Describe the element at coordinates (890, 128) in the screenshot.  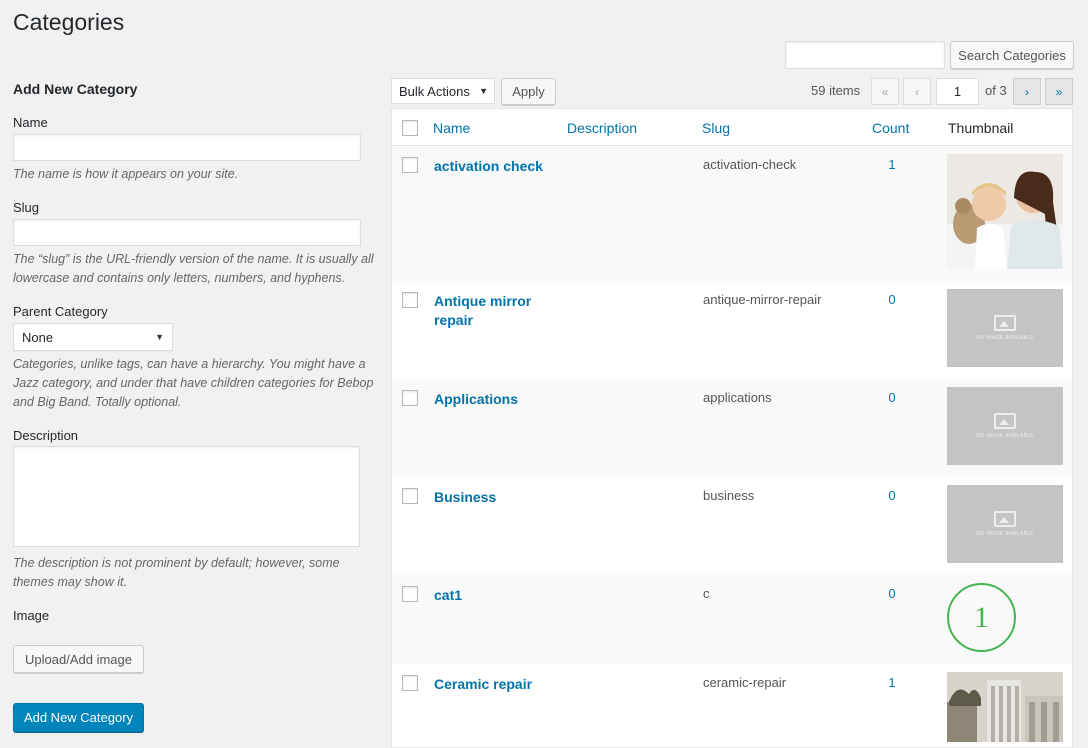
I see `column-count: Count` at that location.